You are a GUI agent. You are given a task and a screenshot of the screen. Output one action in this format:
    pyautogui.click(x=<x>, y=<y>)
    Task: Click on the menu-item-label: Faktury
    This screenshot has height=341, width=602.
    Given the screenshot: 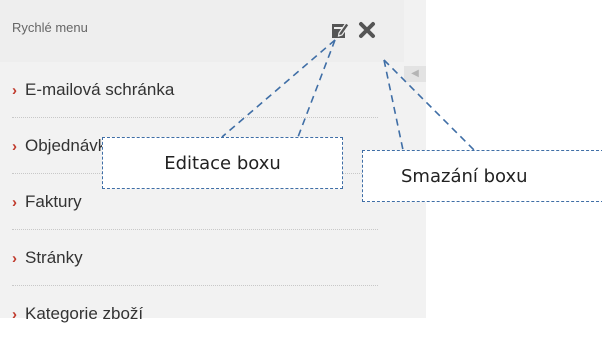 What is the action you would take?
    pyautogui.click(x=53, y=201)
    